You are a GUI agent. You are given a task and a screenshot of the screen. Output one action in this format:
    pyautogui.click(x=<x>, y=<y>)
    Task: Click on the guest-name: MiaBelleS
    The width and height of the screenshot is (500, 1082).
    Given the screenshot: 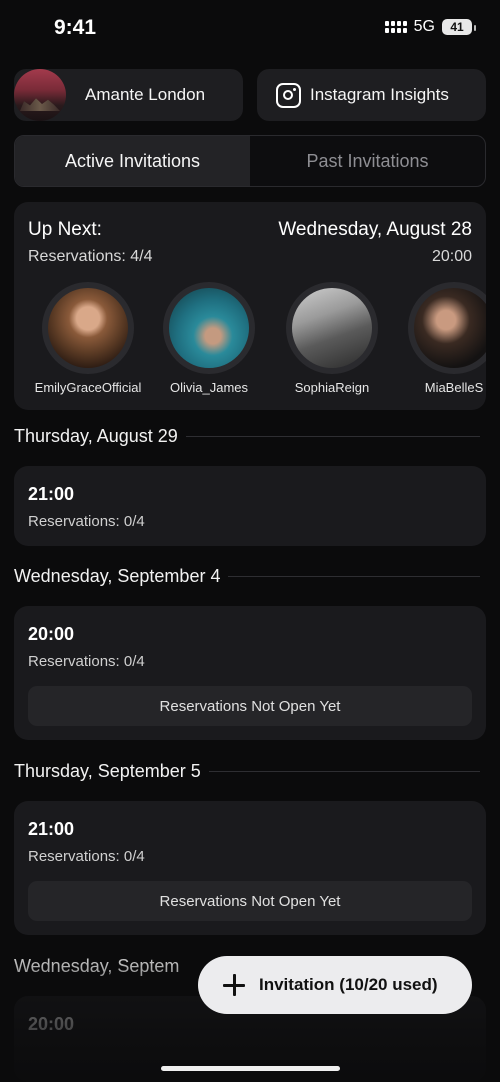 What is the action you would take?
    pyautogui.click(x=454, y=387)
    